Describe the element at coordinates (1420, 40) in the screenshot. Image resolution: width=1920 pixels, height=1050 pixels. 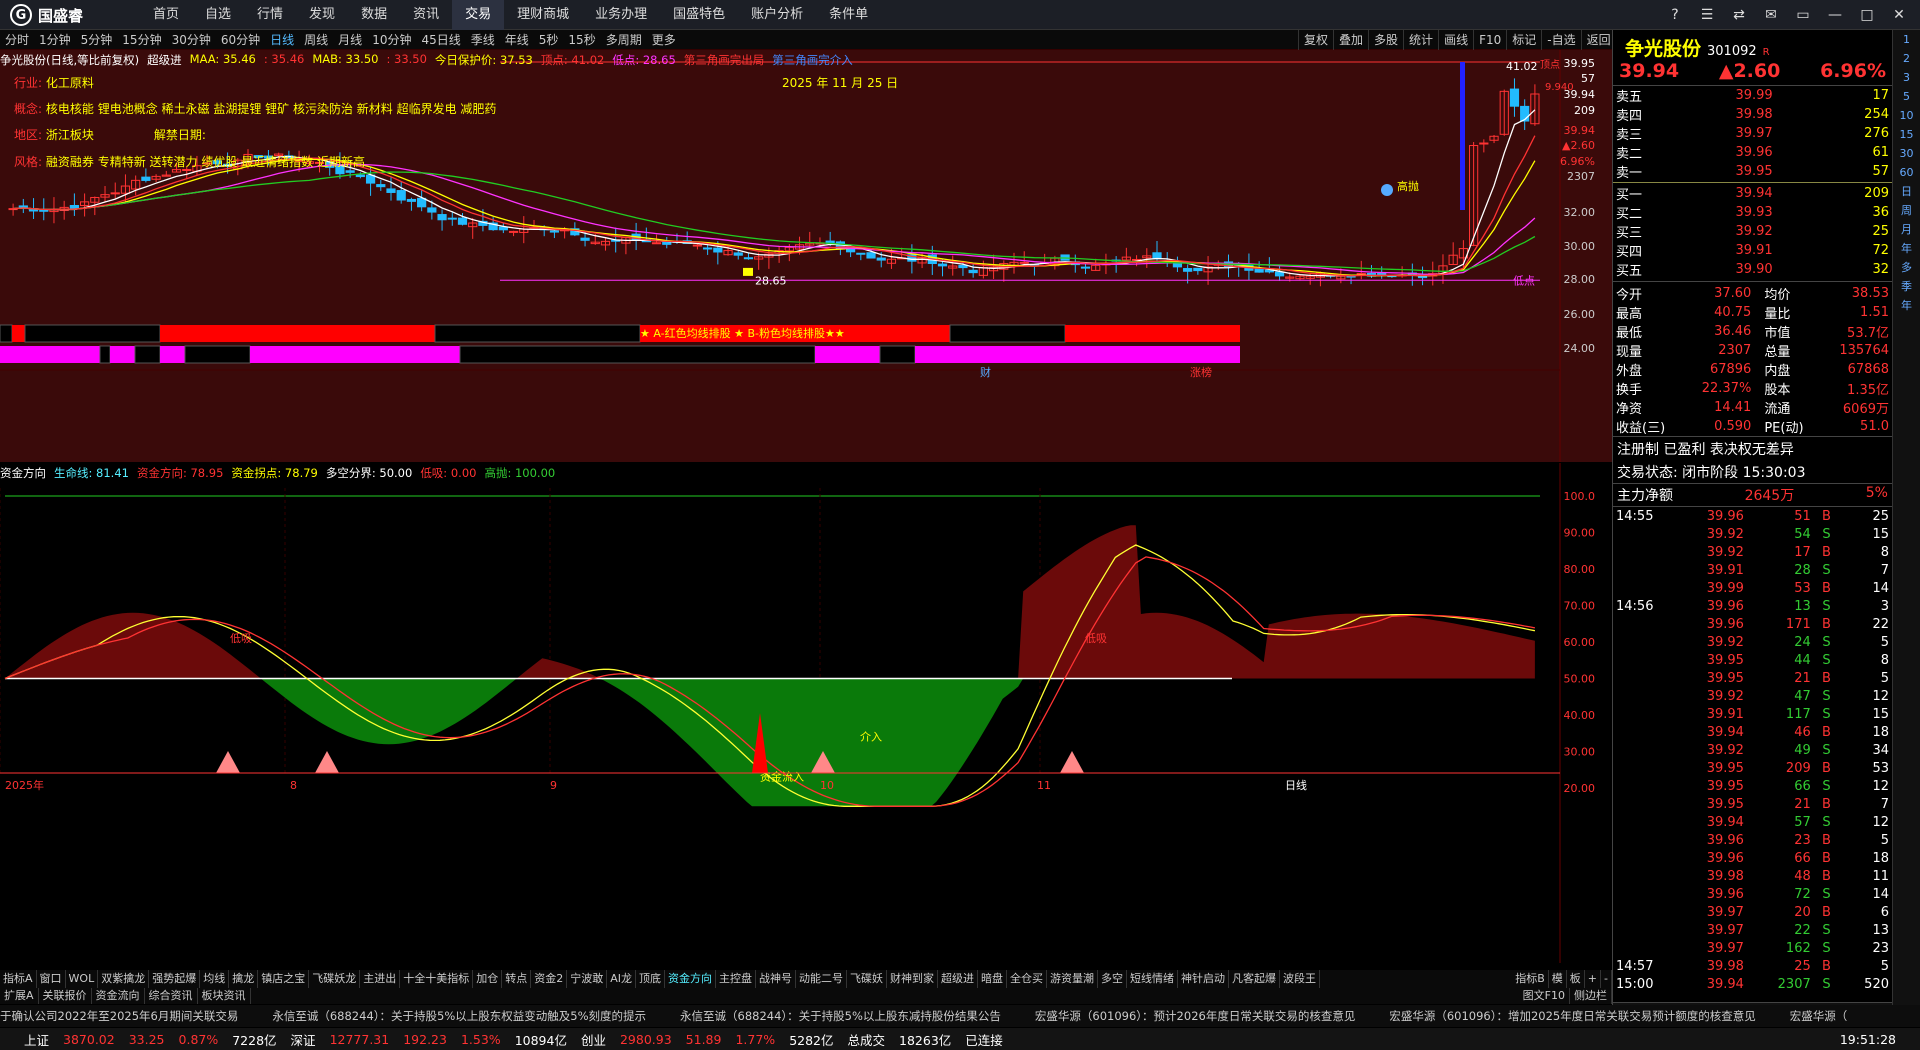
I see `tool-button-3: 统计` at that location.